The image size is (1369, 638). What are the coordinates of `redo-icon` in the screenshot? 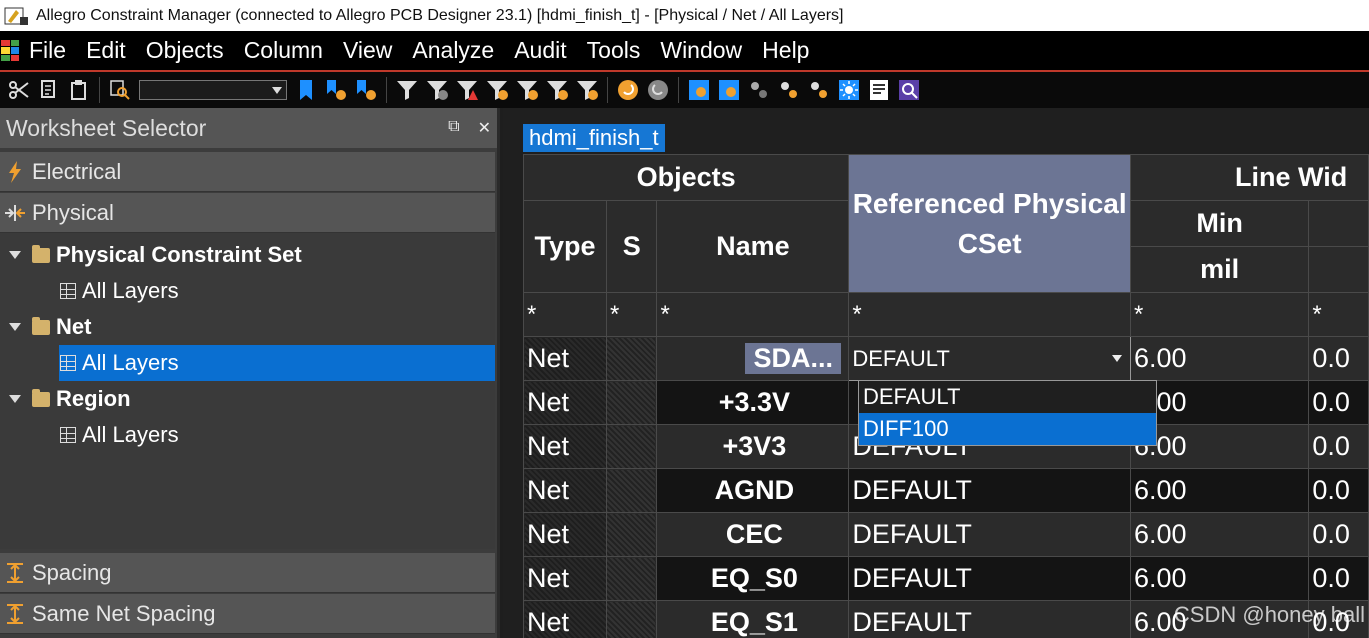 It's located at (658, 90).